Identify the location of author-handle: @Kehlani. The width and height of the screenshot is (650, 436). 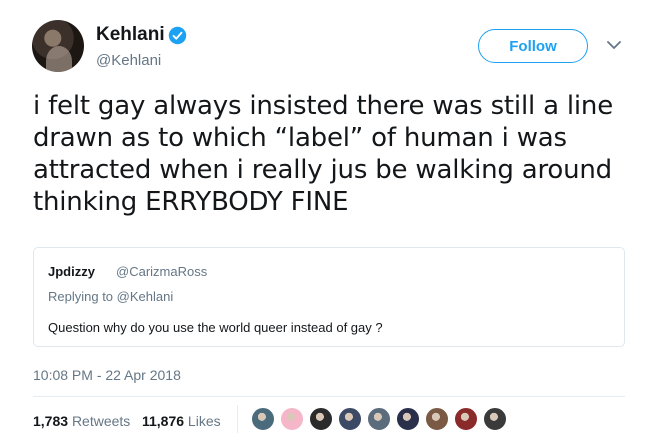
(128, 60).